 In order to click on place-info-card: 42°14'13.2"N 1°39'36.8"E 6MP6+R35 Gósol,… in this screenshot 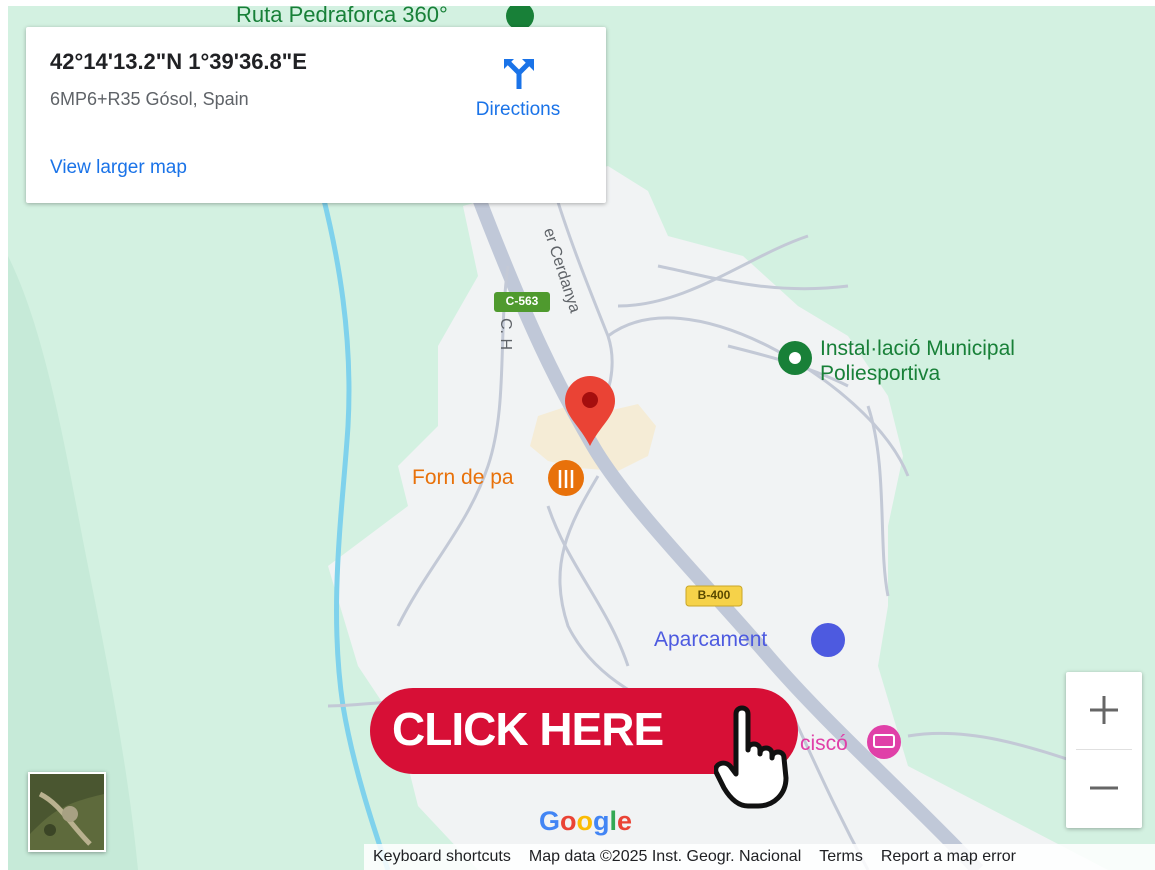, I will do `click(316, 115)`.